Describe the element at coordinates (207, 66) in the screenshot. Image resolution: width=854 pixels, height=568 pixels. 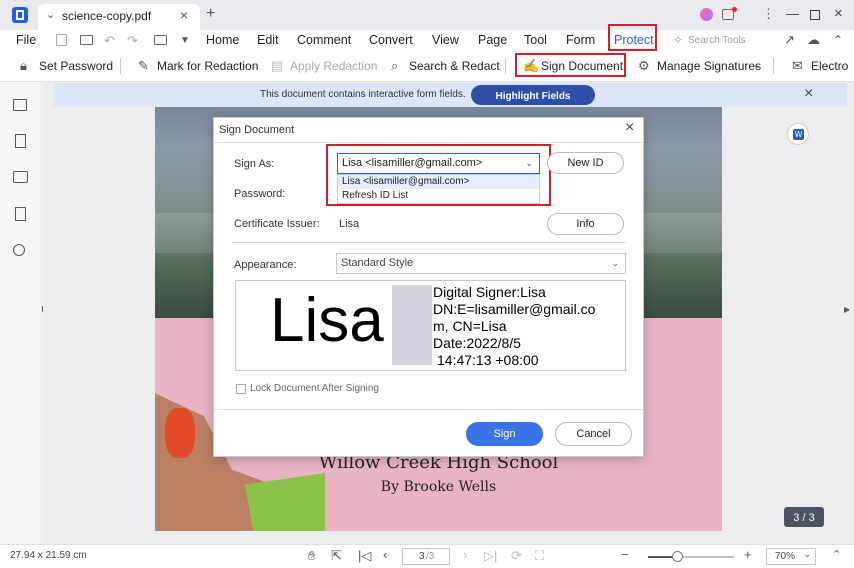
I see `mark-for-redaction-button: Mark for Redaction` at that location.